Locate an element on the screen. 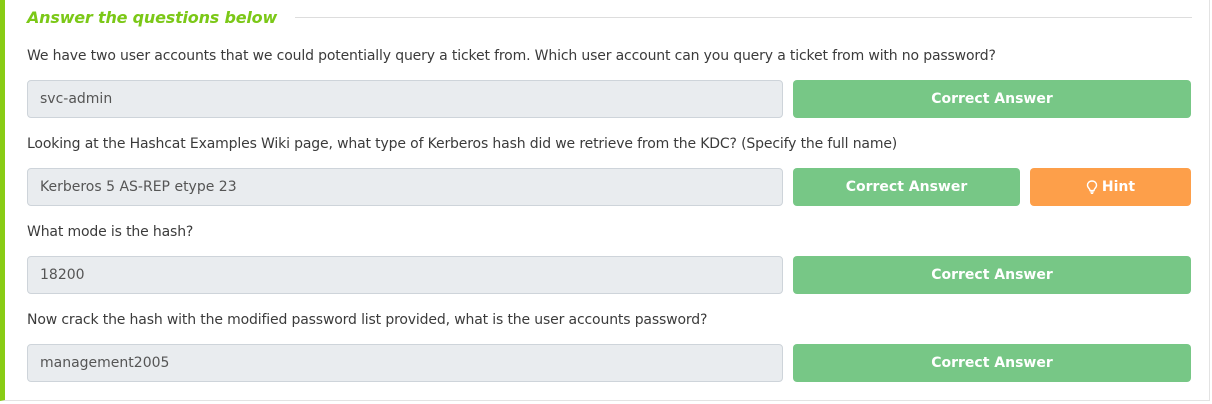 This screenshot has width=1212, height=404. header-divider is located at coordinates (743, 17).